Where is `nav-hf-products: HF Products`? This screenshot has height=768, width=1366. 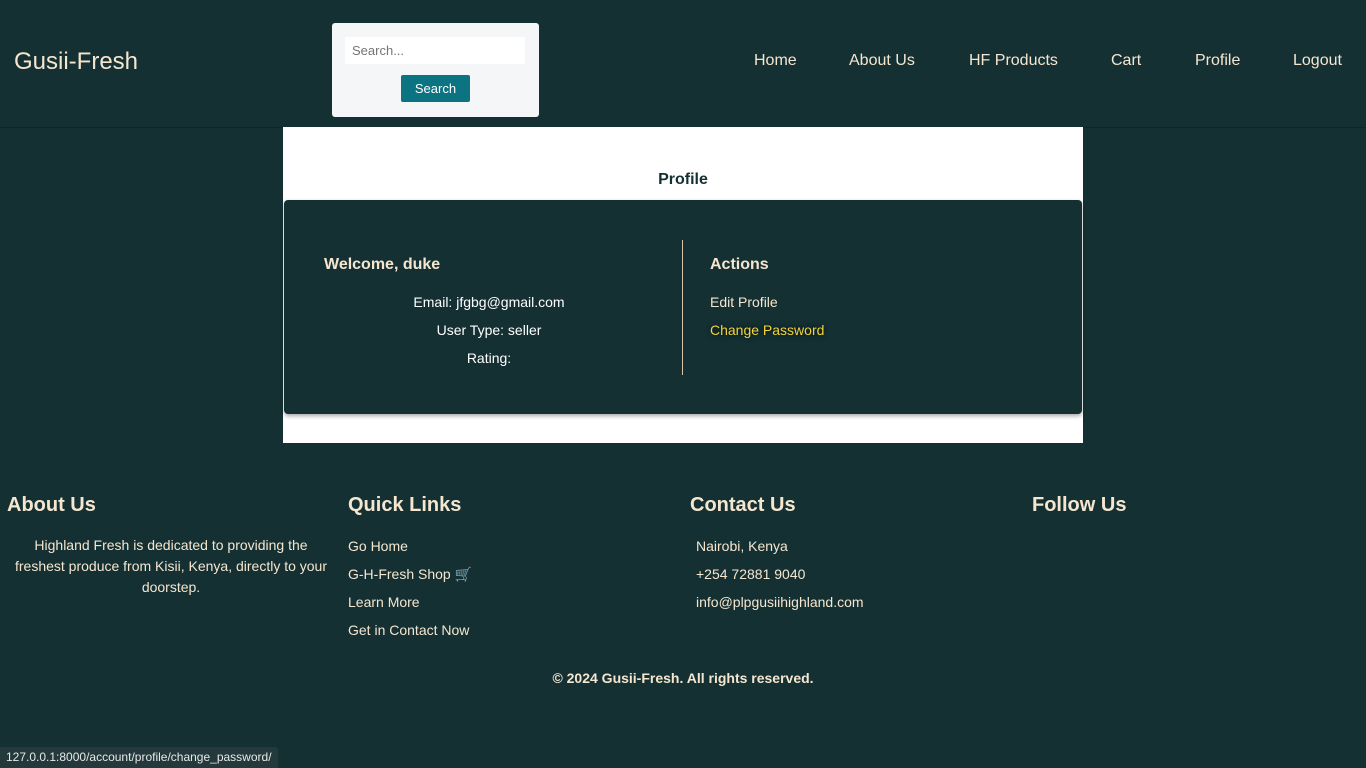
nav-hf-products: HF Products is located at coordinates (1013, 61).